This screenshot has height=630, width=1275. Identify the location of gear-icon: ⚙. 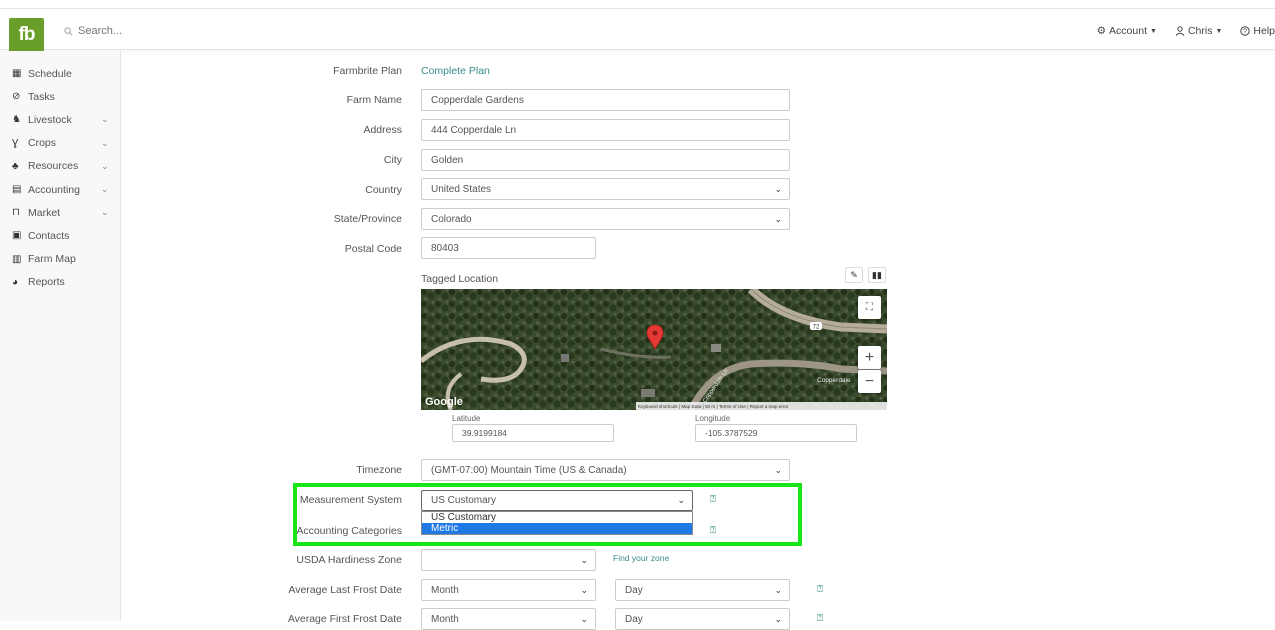
(1101, 31).